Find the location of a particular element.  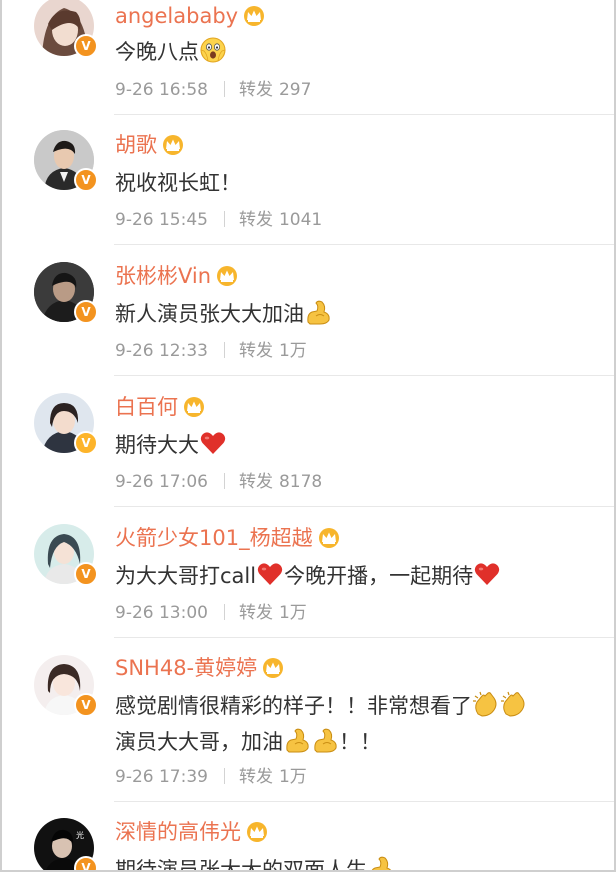

repost-count: 297 is located at coordinates (295, 90).